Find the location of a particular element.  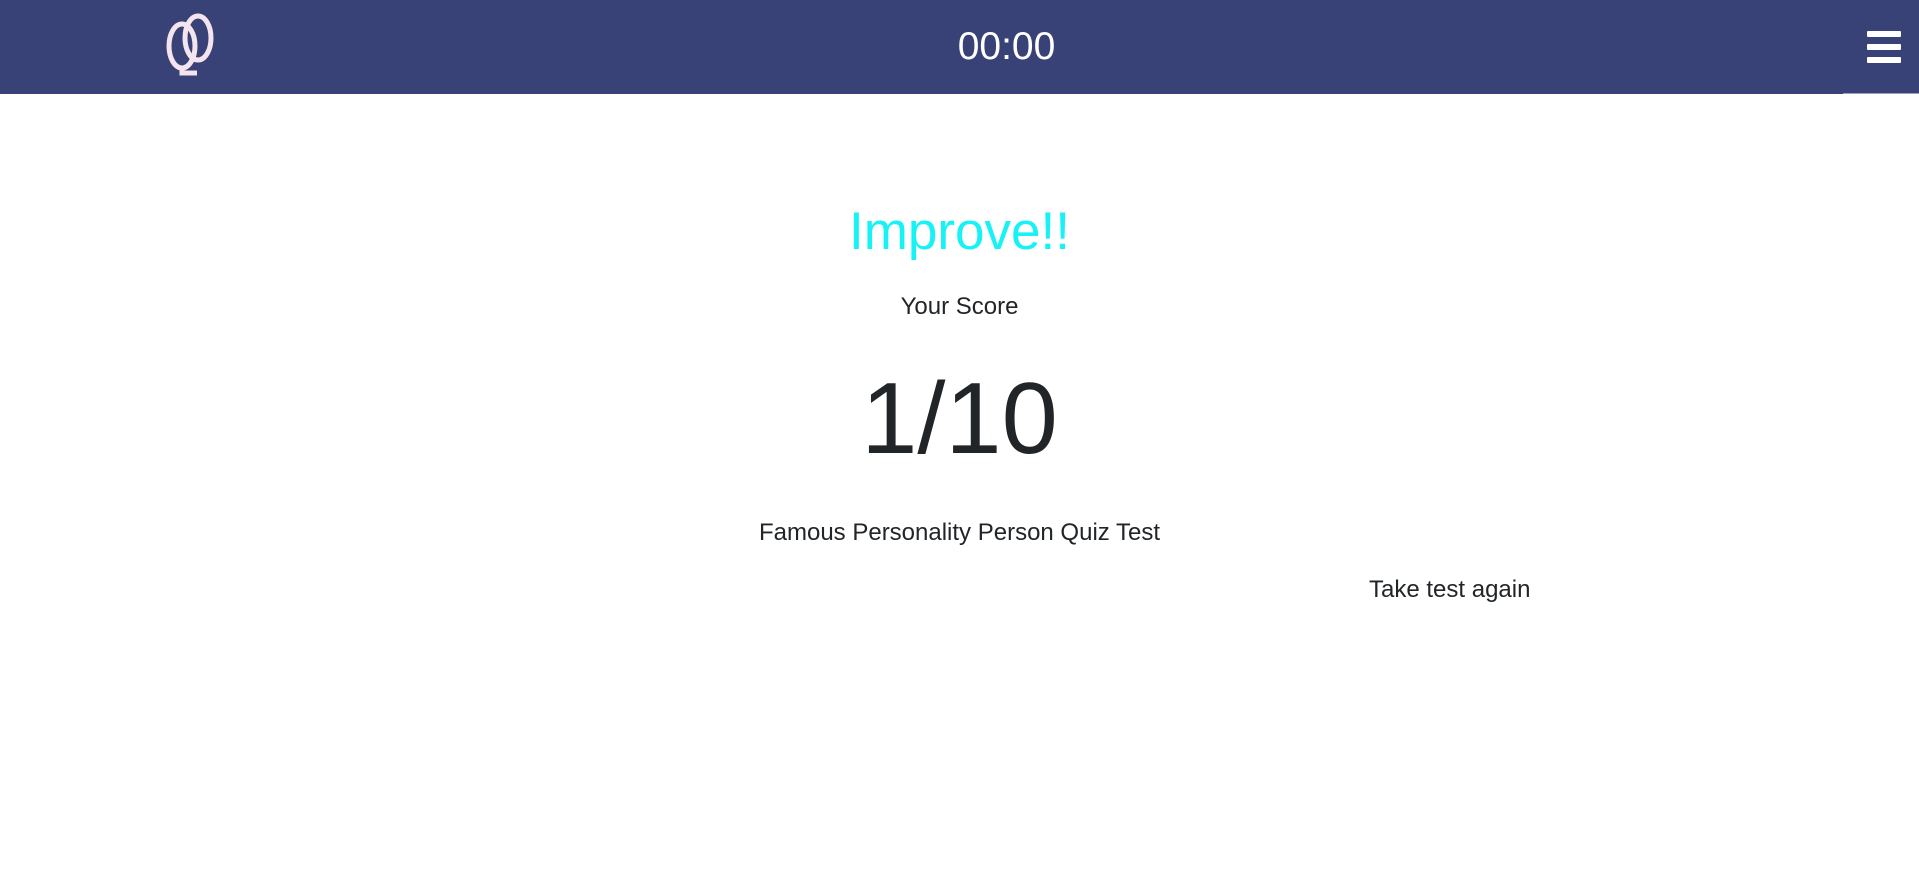

take-test-again-link: Take test again is located at coordinates (1449, 590).